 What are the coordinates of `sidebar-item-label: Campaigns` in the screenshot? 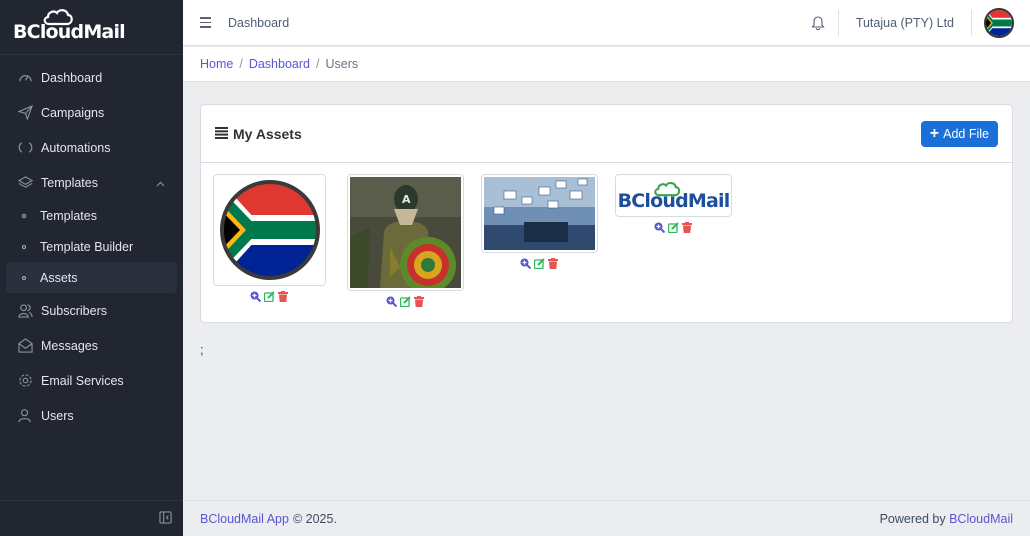 It's located at (73, 112).